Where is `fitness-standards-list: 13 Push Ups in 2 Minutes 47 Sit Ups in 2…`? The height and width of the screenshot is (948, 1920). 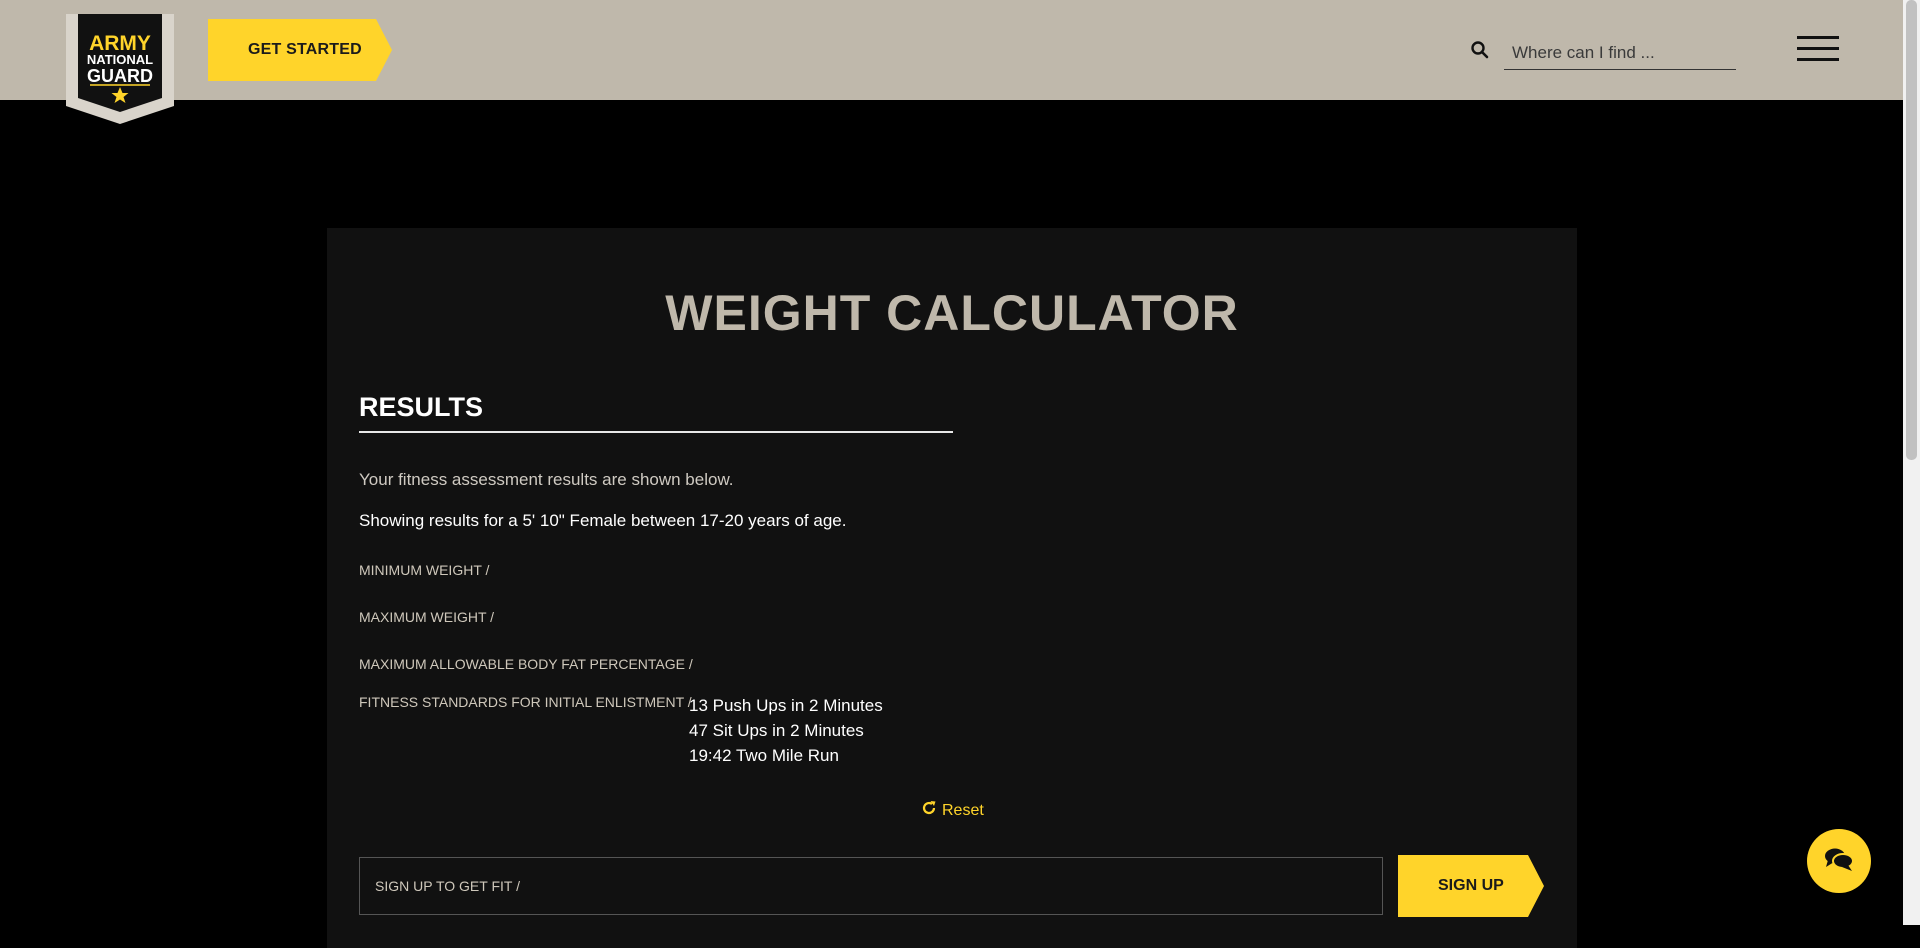
fitness-standards-list: 13 Push Ups in 2 Minutes 47 Sit Ups in 2… is located at coordinates (786, 730).